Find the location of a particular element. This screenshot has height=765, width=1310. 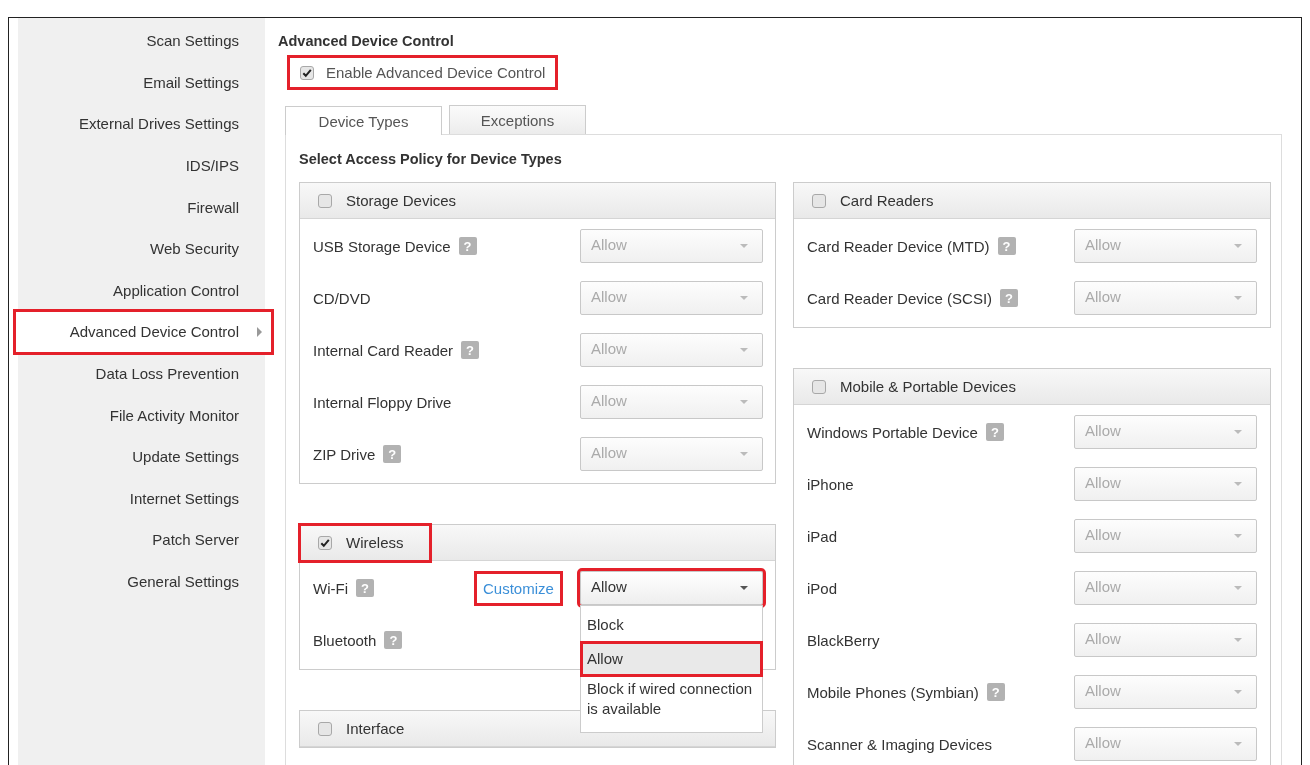

tab: Device Types is located at coordinates (363, 120).